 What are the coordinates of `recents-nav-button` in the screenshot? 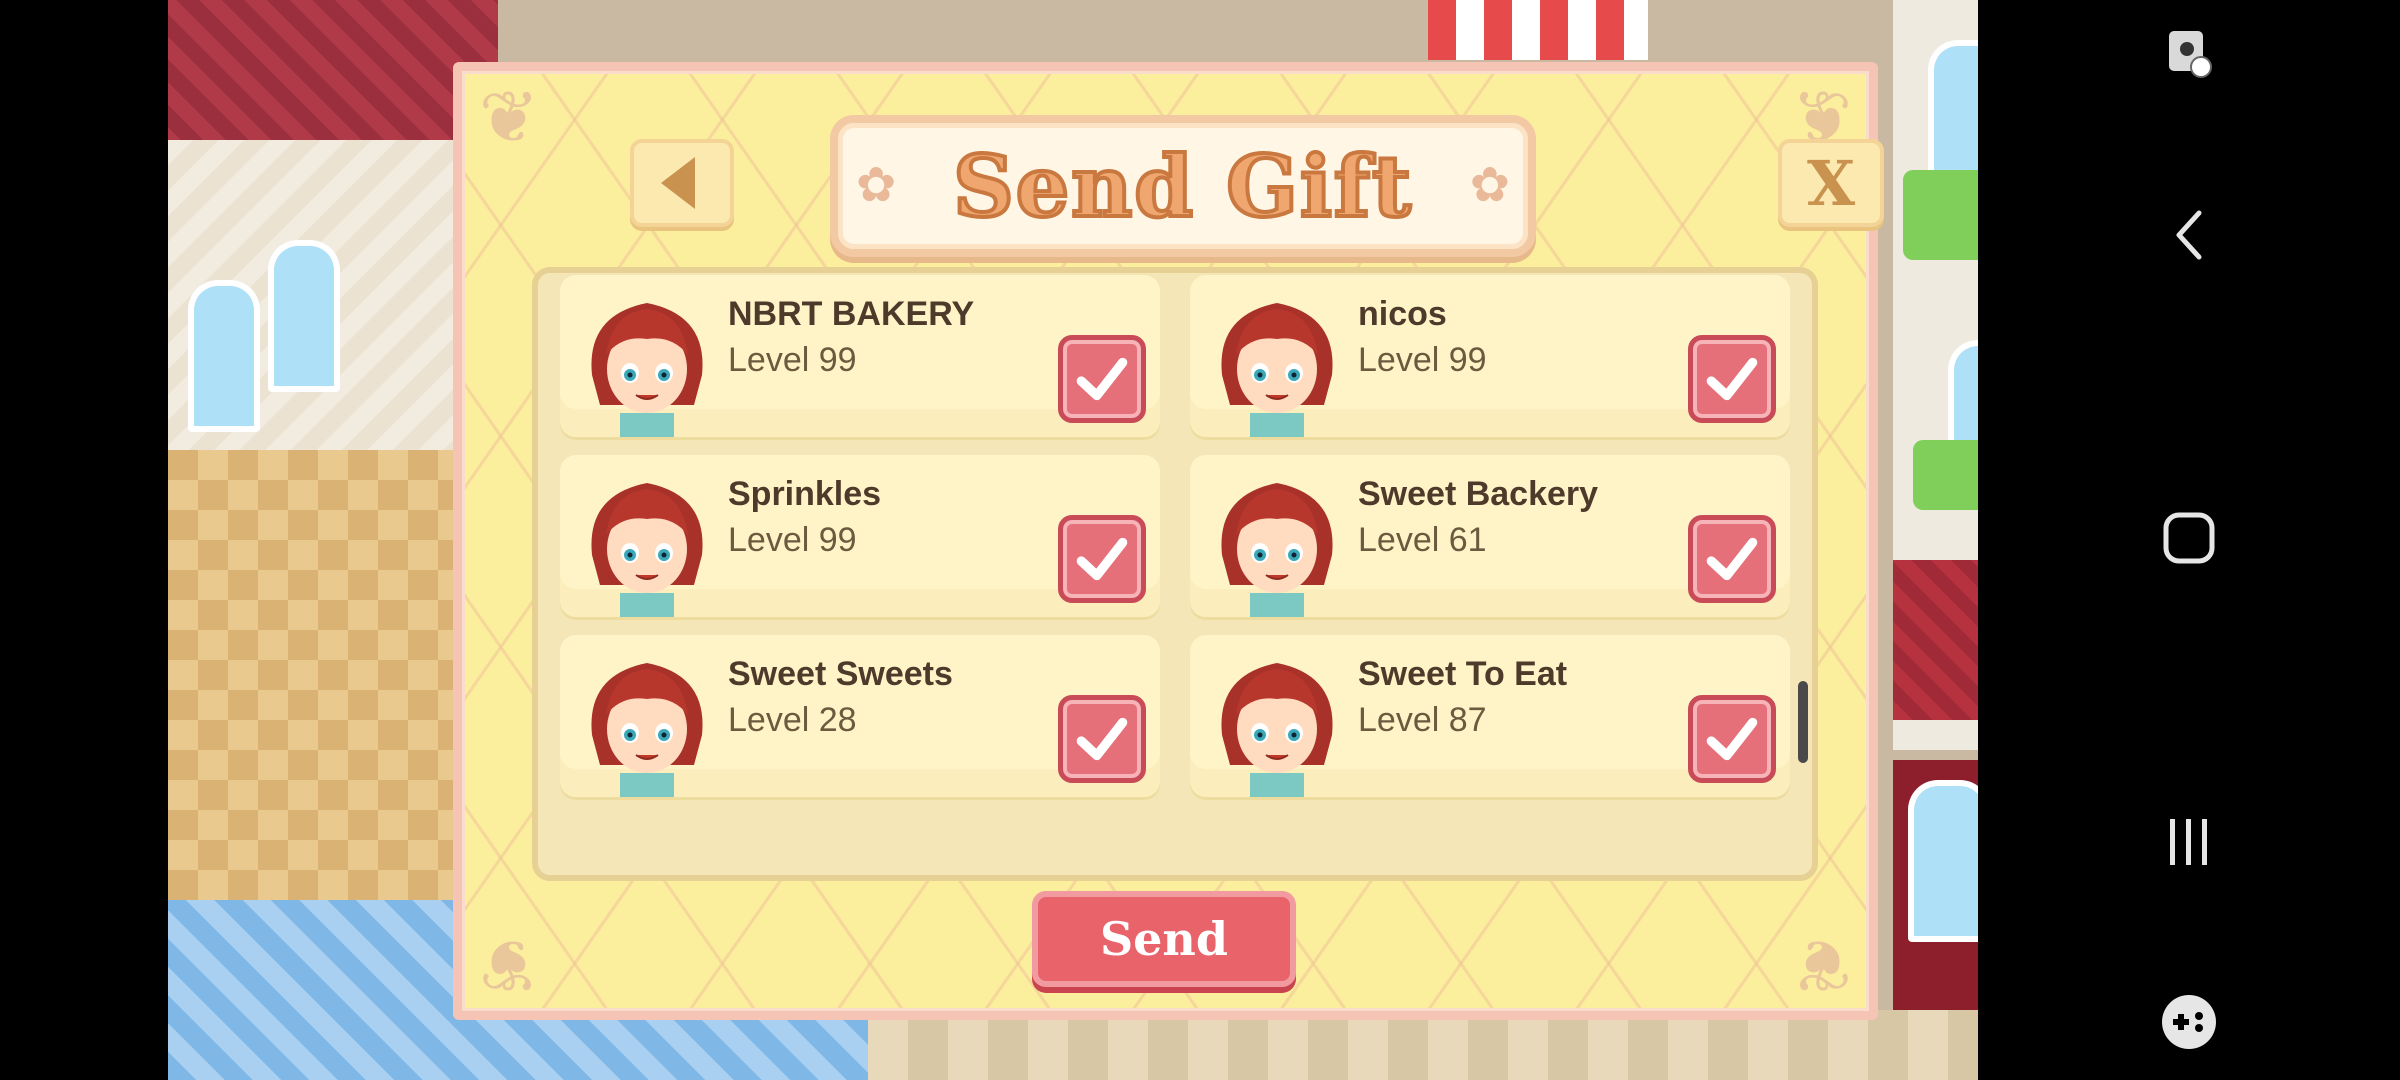 It's located at (2189, 842).